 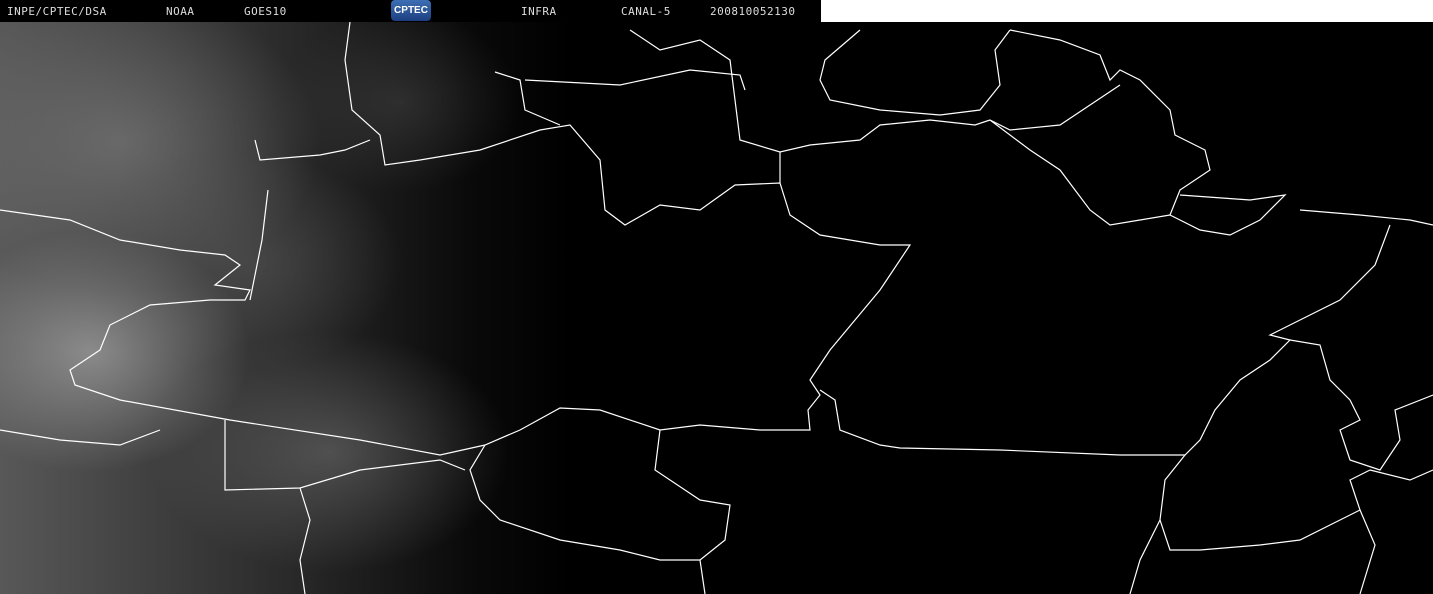 What do you see at coordinates (57, 11) in the screenshot?
I see `source-label: INPE/CPTEC/DSA` at bounding box center [57, 11].